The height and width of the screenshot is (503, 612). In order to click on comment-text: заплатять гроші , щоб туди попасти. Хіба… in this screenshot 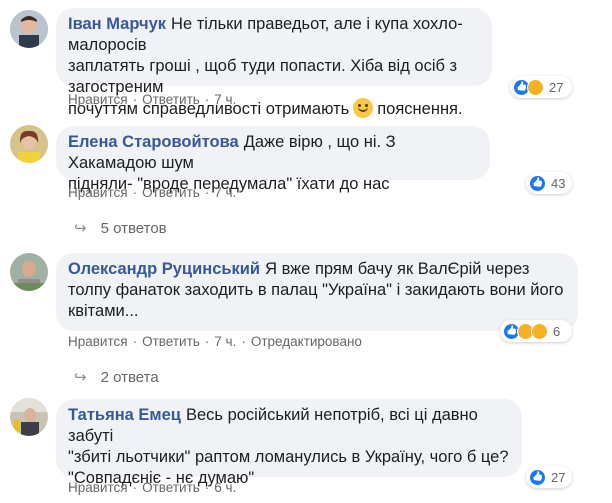, I will do `click(263, 76)`.